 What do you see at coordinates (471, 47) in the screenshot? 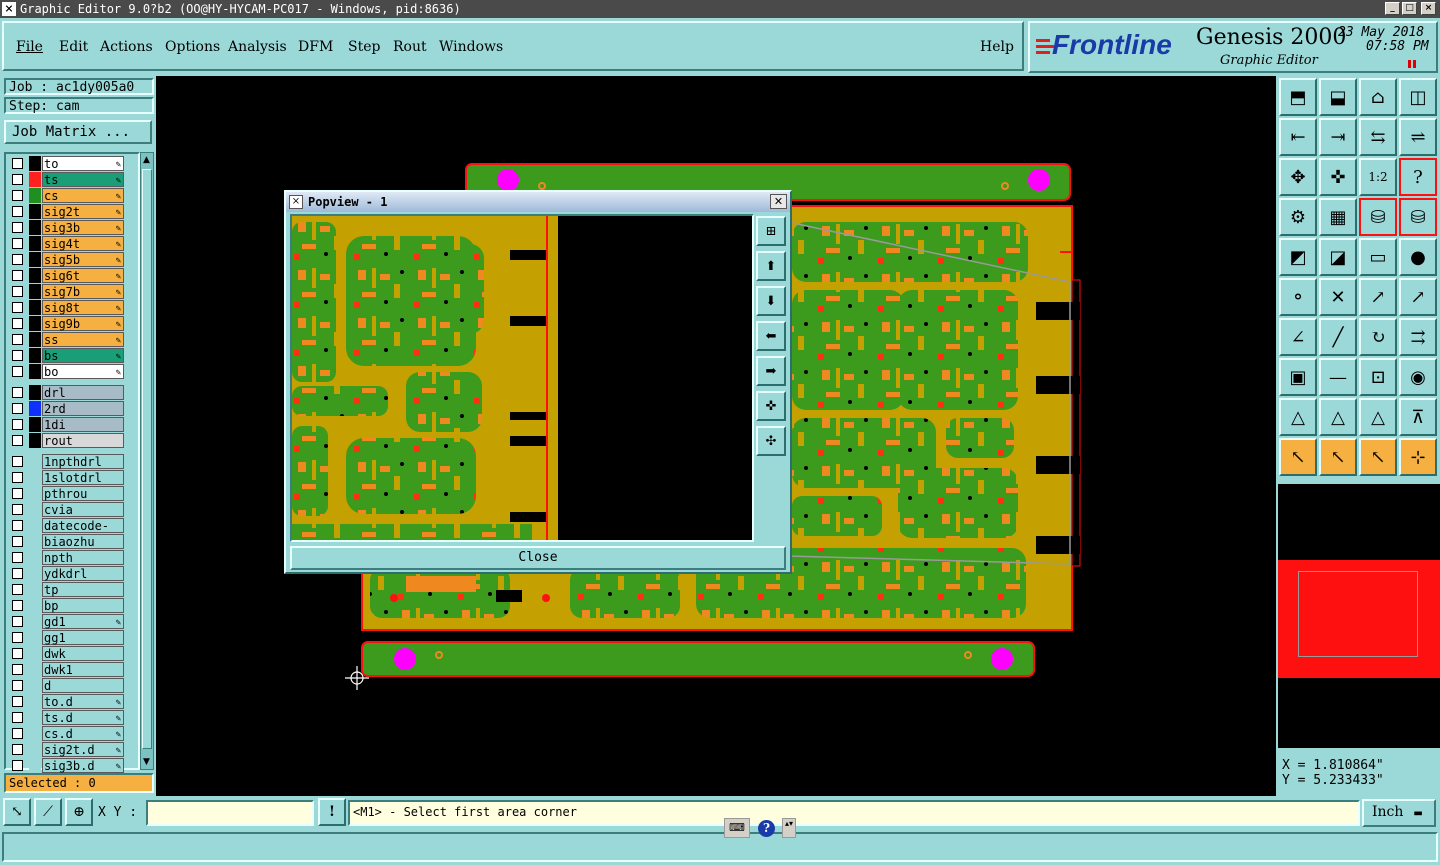
I see `menu-windows: Windows` at bounding box center [471, 47].